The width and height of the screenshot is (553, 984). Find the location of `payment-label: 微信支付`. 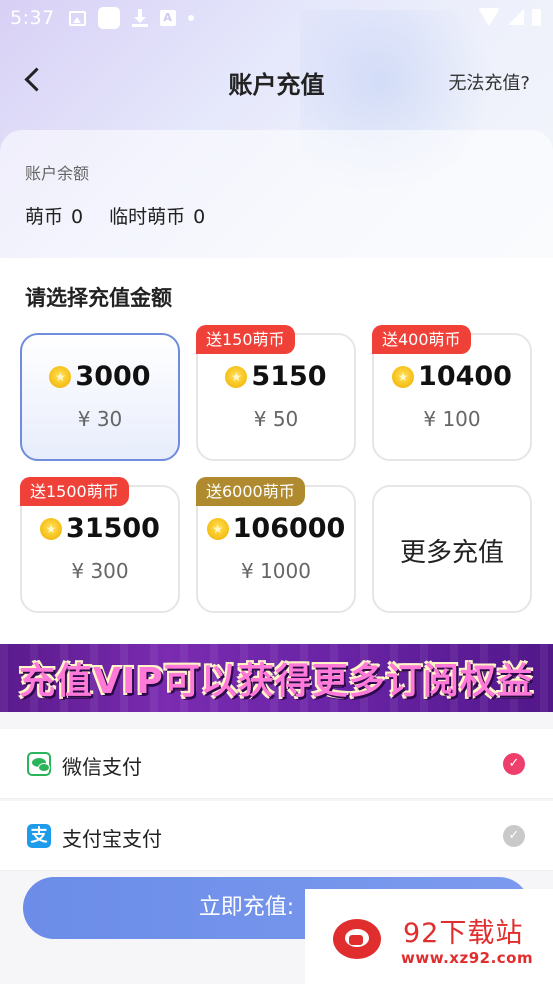

payment-label: 微信支付 is located at coordinates (102, 767).